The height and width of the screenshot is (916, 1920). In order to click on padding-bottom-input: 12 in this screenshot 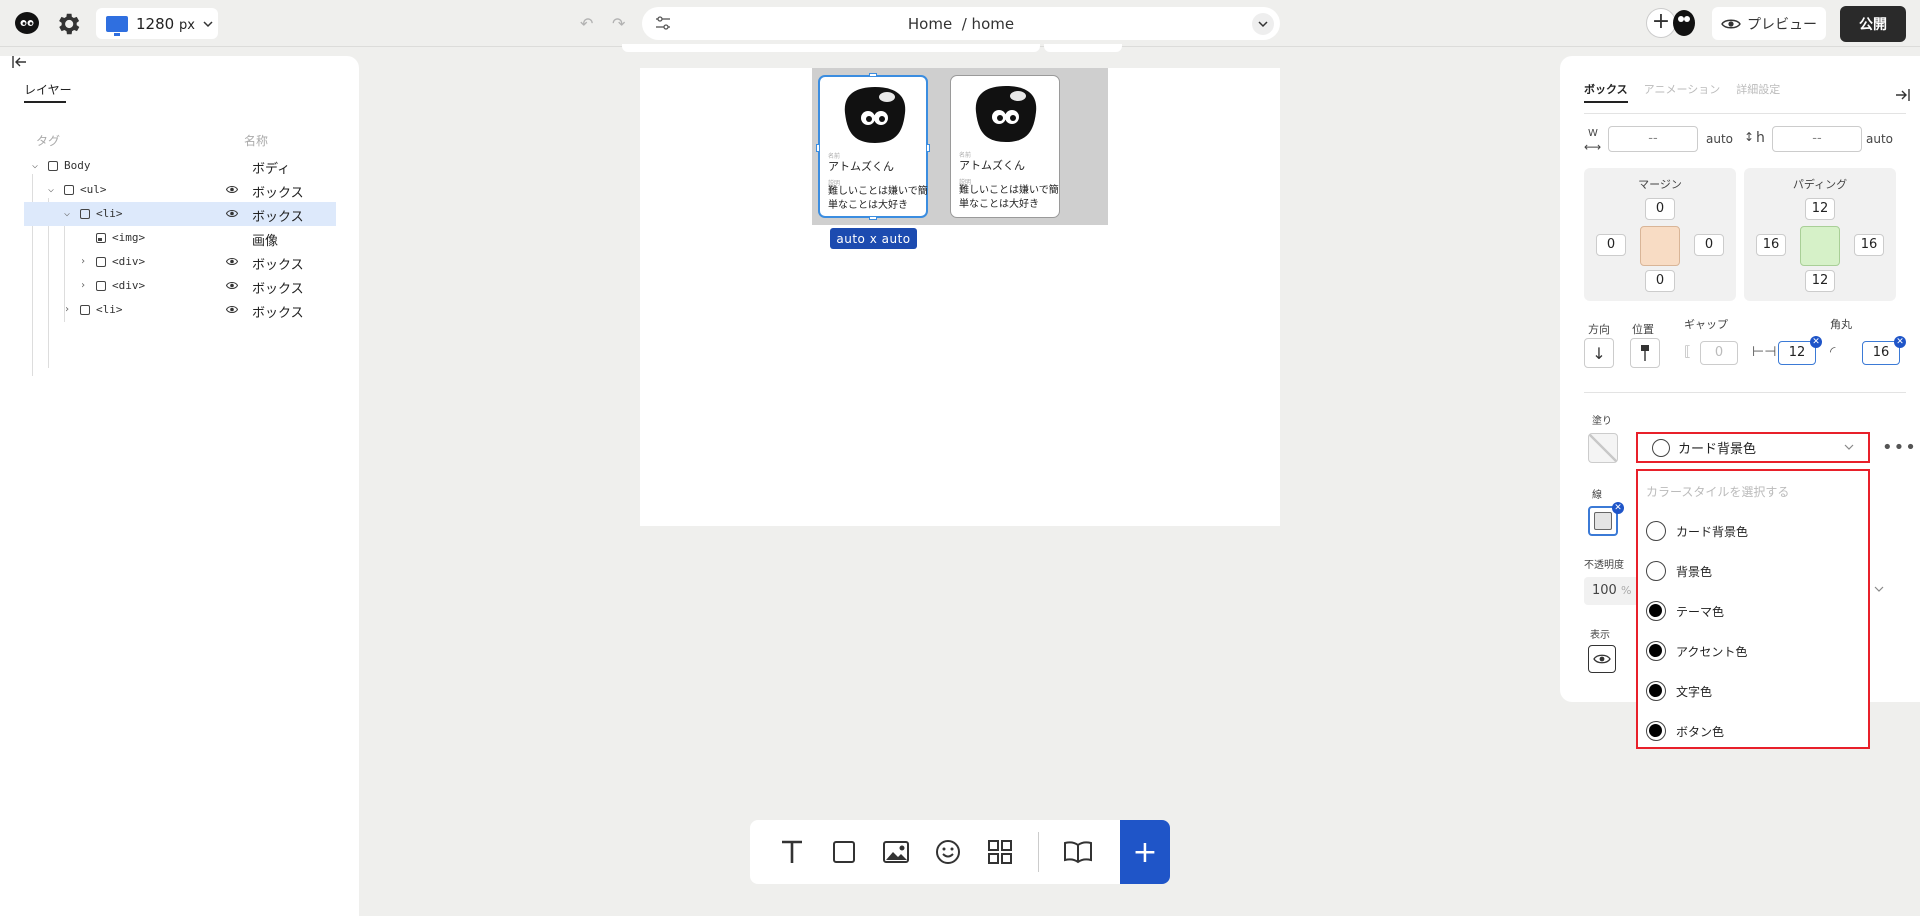, I will do `click(1820, 281)`.